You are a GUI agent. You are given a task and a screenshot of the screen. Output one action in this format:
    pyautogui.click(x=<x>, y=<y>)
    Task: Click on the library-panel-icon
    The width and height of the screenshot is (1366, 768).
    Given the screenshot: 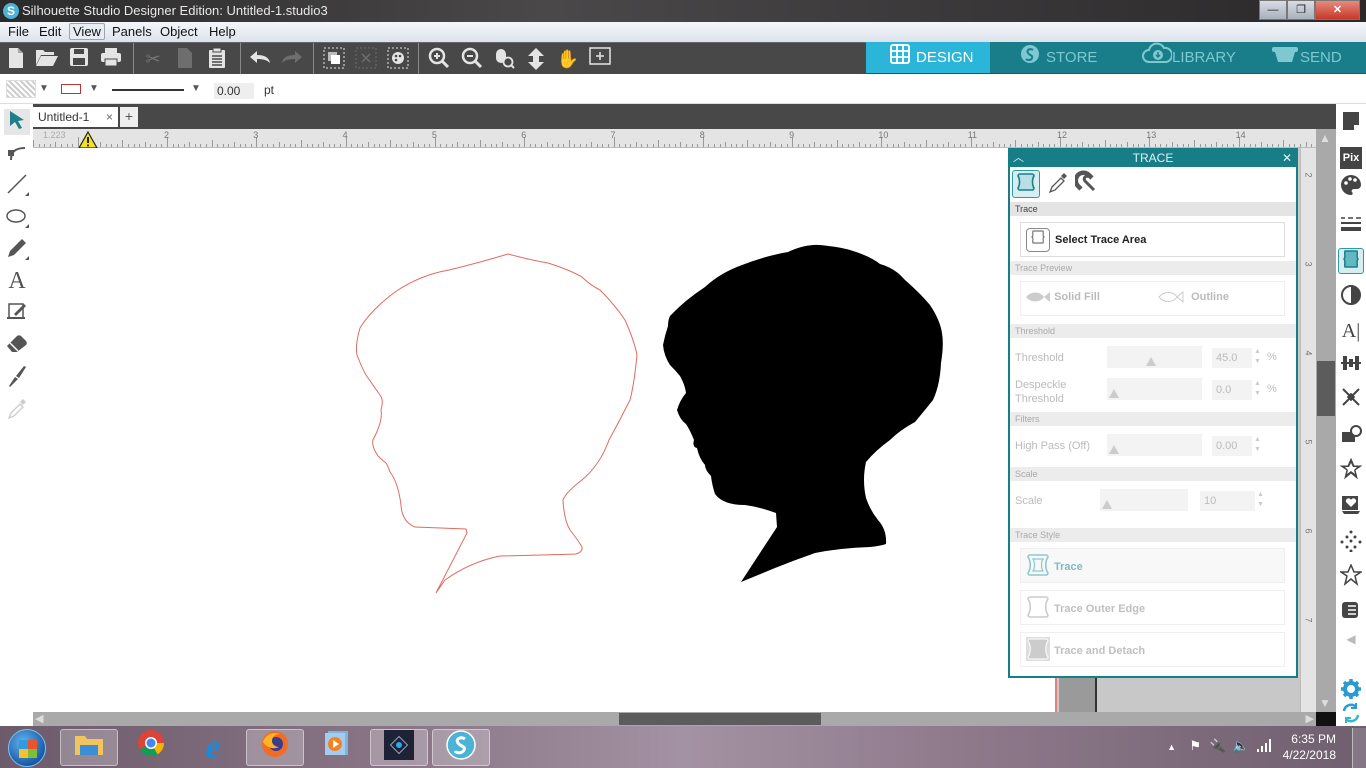 What is the action you would take?
    pyautogui.click(x=1351, y=611)
    